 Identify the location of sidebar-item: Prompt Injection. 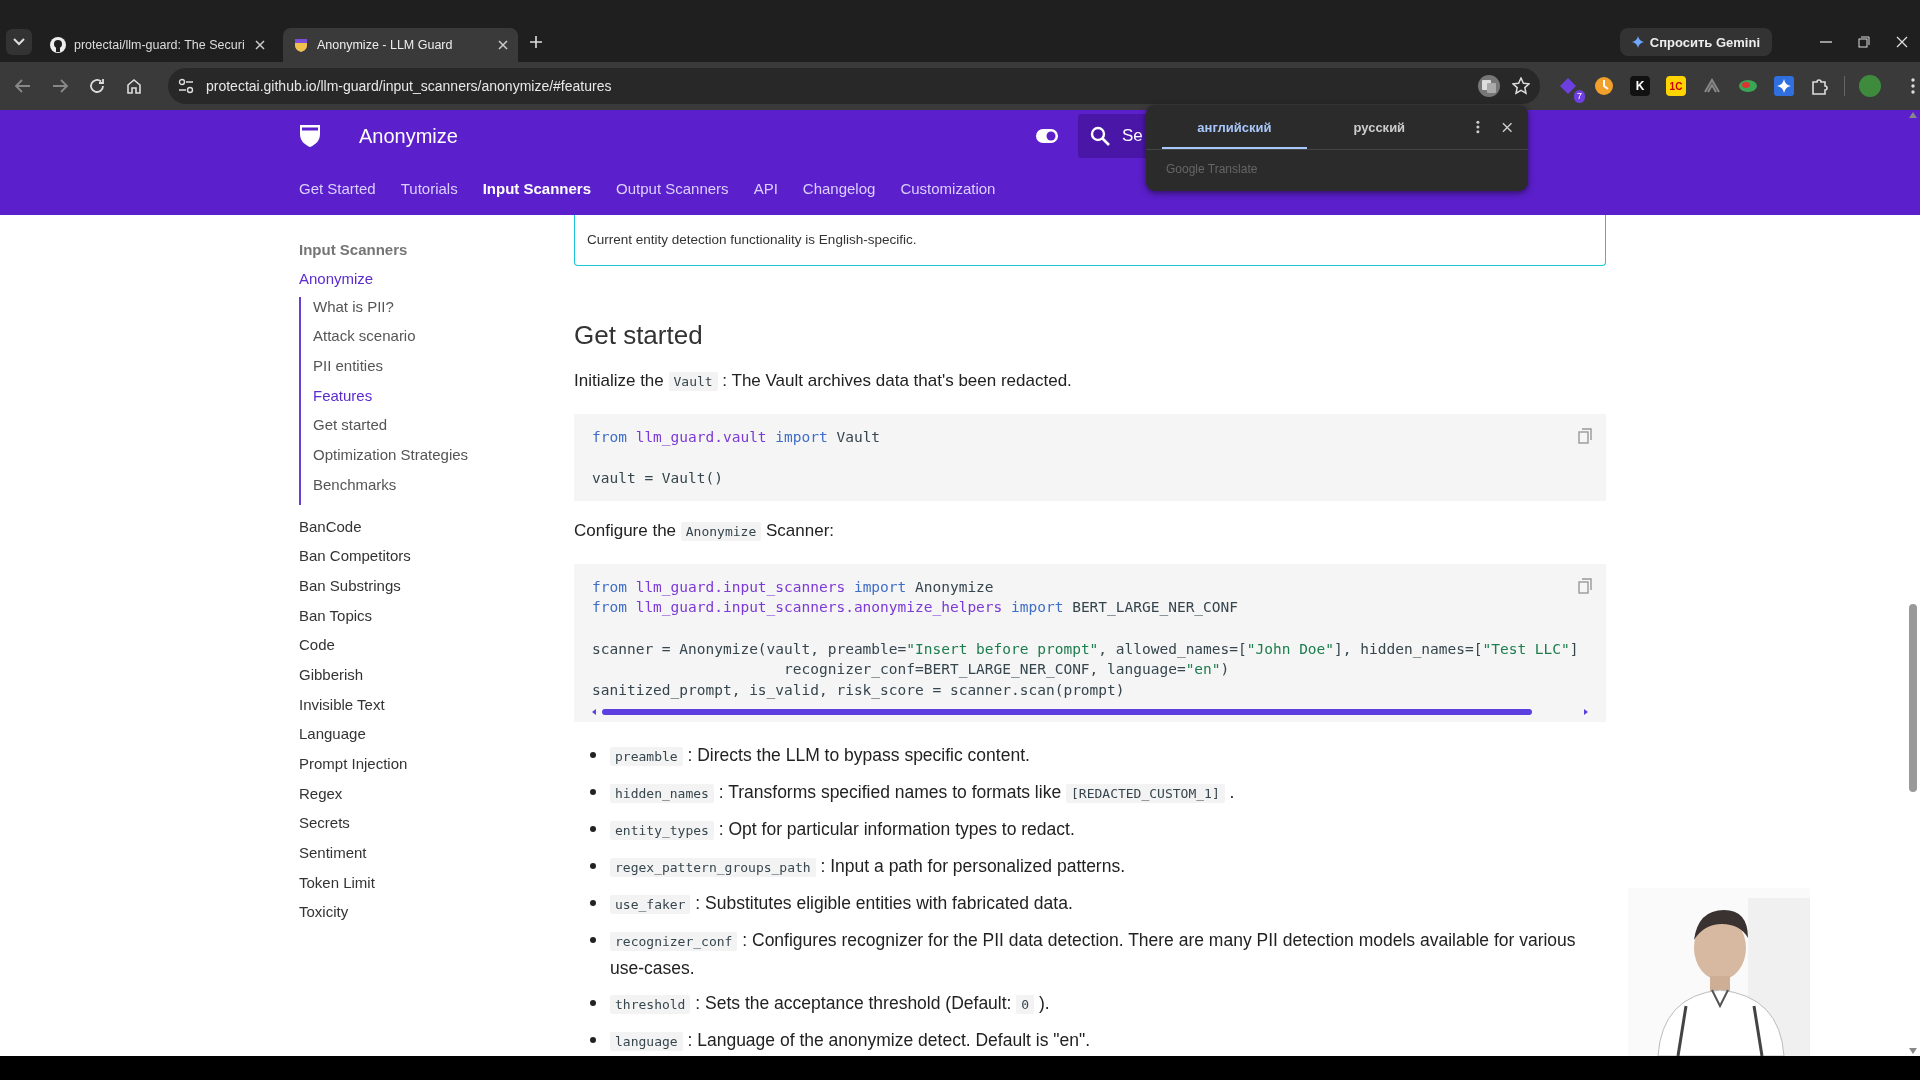
(436, 769).